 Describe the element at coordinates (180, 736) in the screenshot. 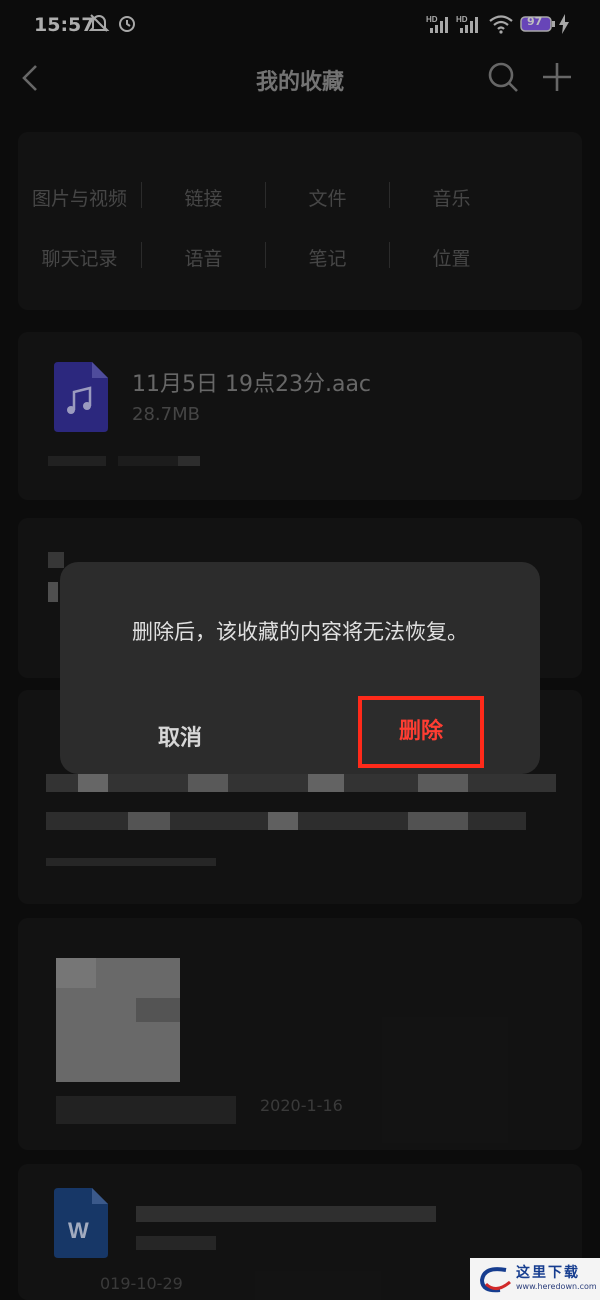

I see `cancel-button: 取消` at that location.